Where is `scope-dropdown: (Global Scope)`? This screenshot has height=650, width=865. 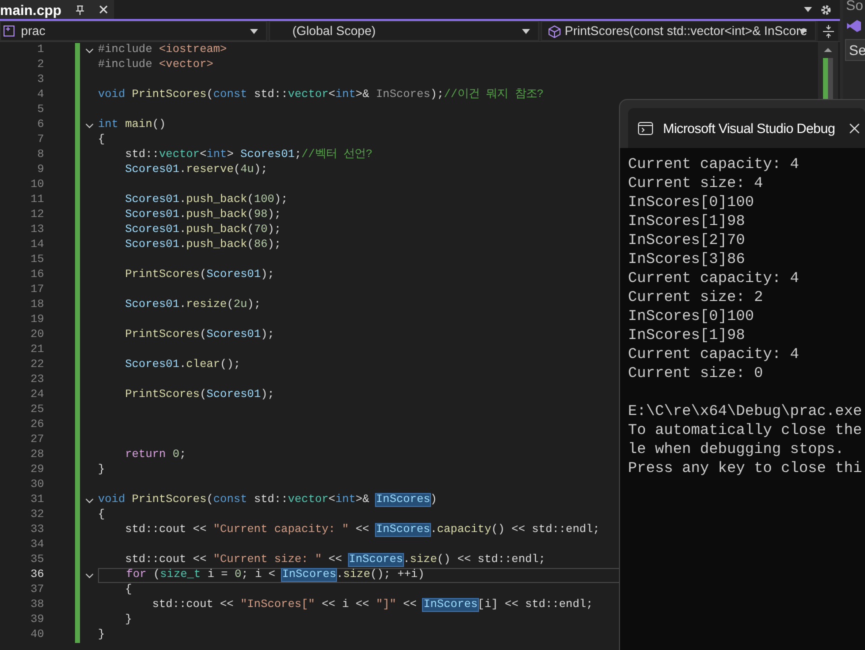
scope-dropdown: (Global Scope) is located at coordinates (404, 31).